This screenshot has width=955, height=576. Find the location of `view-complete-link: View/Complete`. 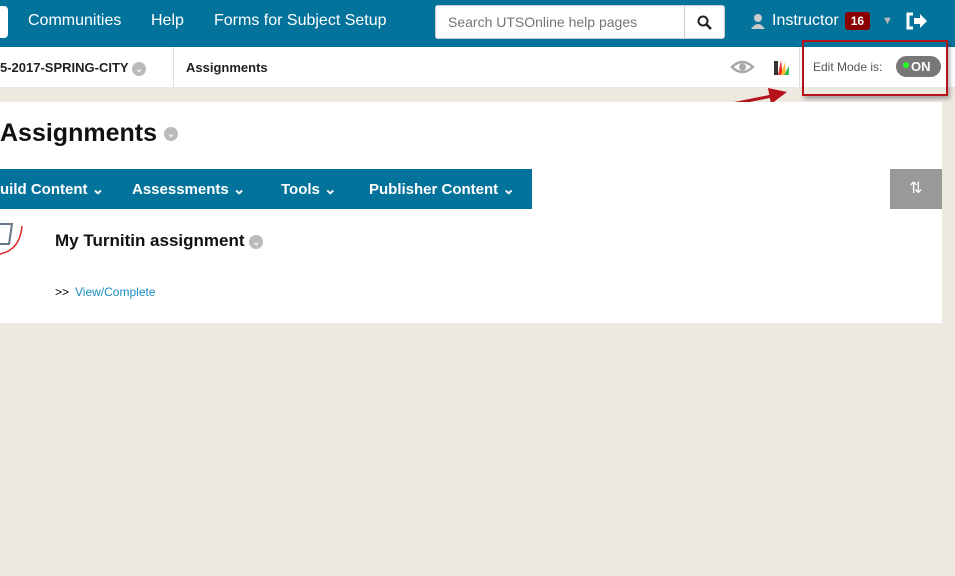

view-complete-link: View/Complete is located at coordinates (115, 292).